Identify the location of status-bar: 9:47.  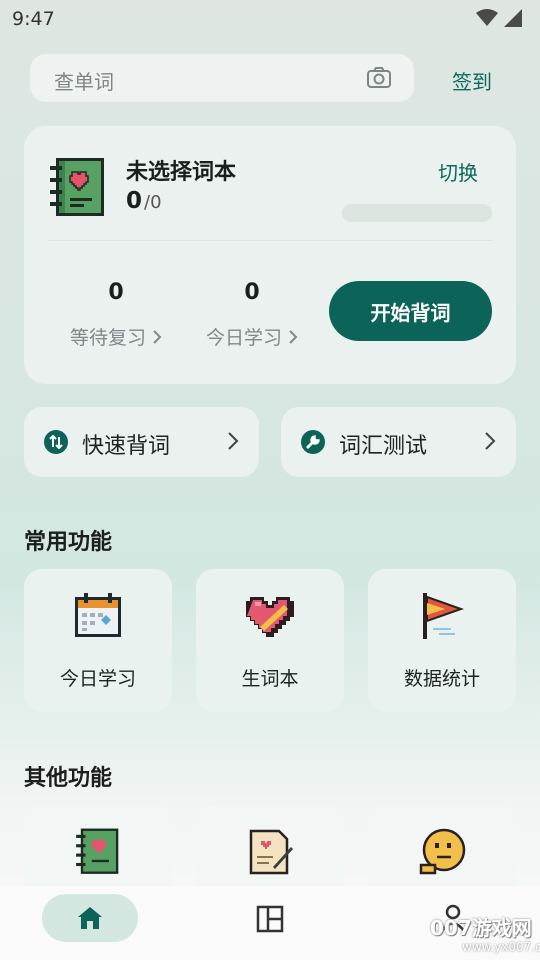
(270, 19).